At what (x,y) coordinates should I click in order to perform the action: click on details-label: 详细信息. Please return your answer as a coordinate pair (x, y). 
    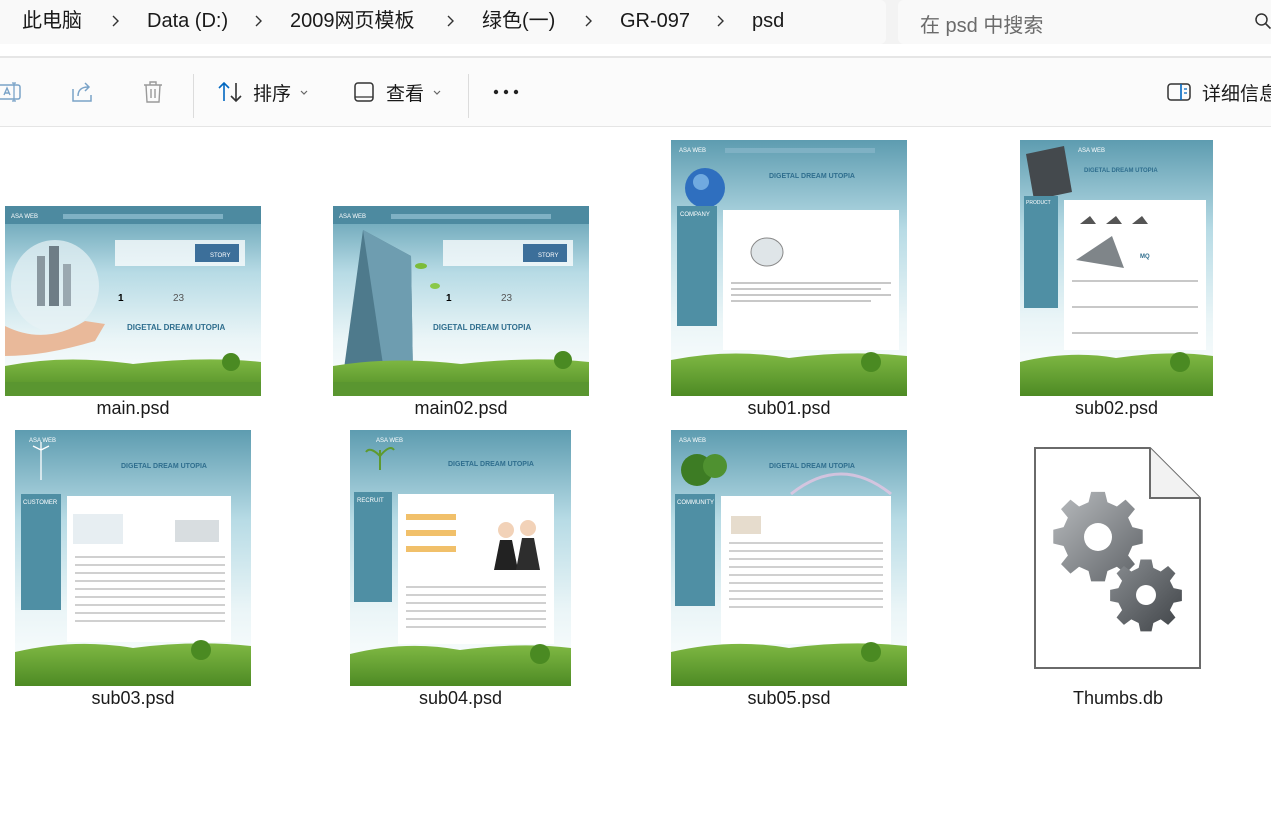
    Looking at the image, I should click on (1236, 94).